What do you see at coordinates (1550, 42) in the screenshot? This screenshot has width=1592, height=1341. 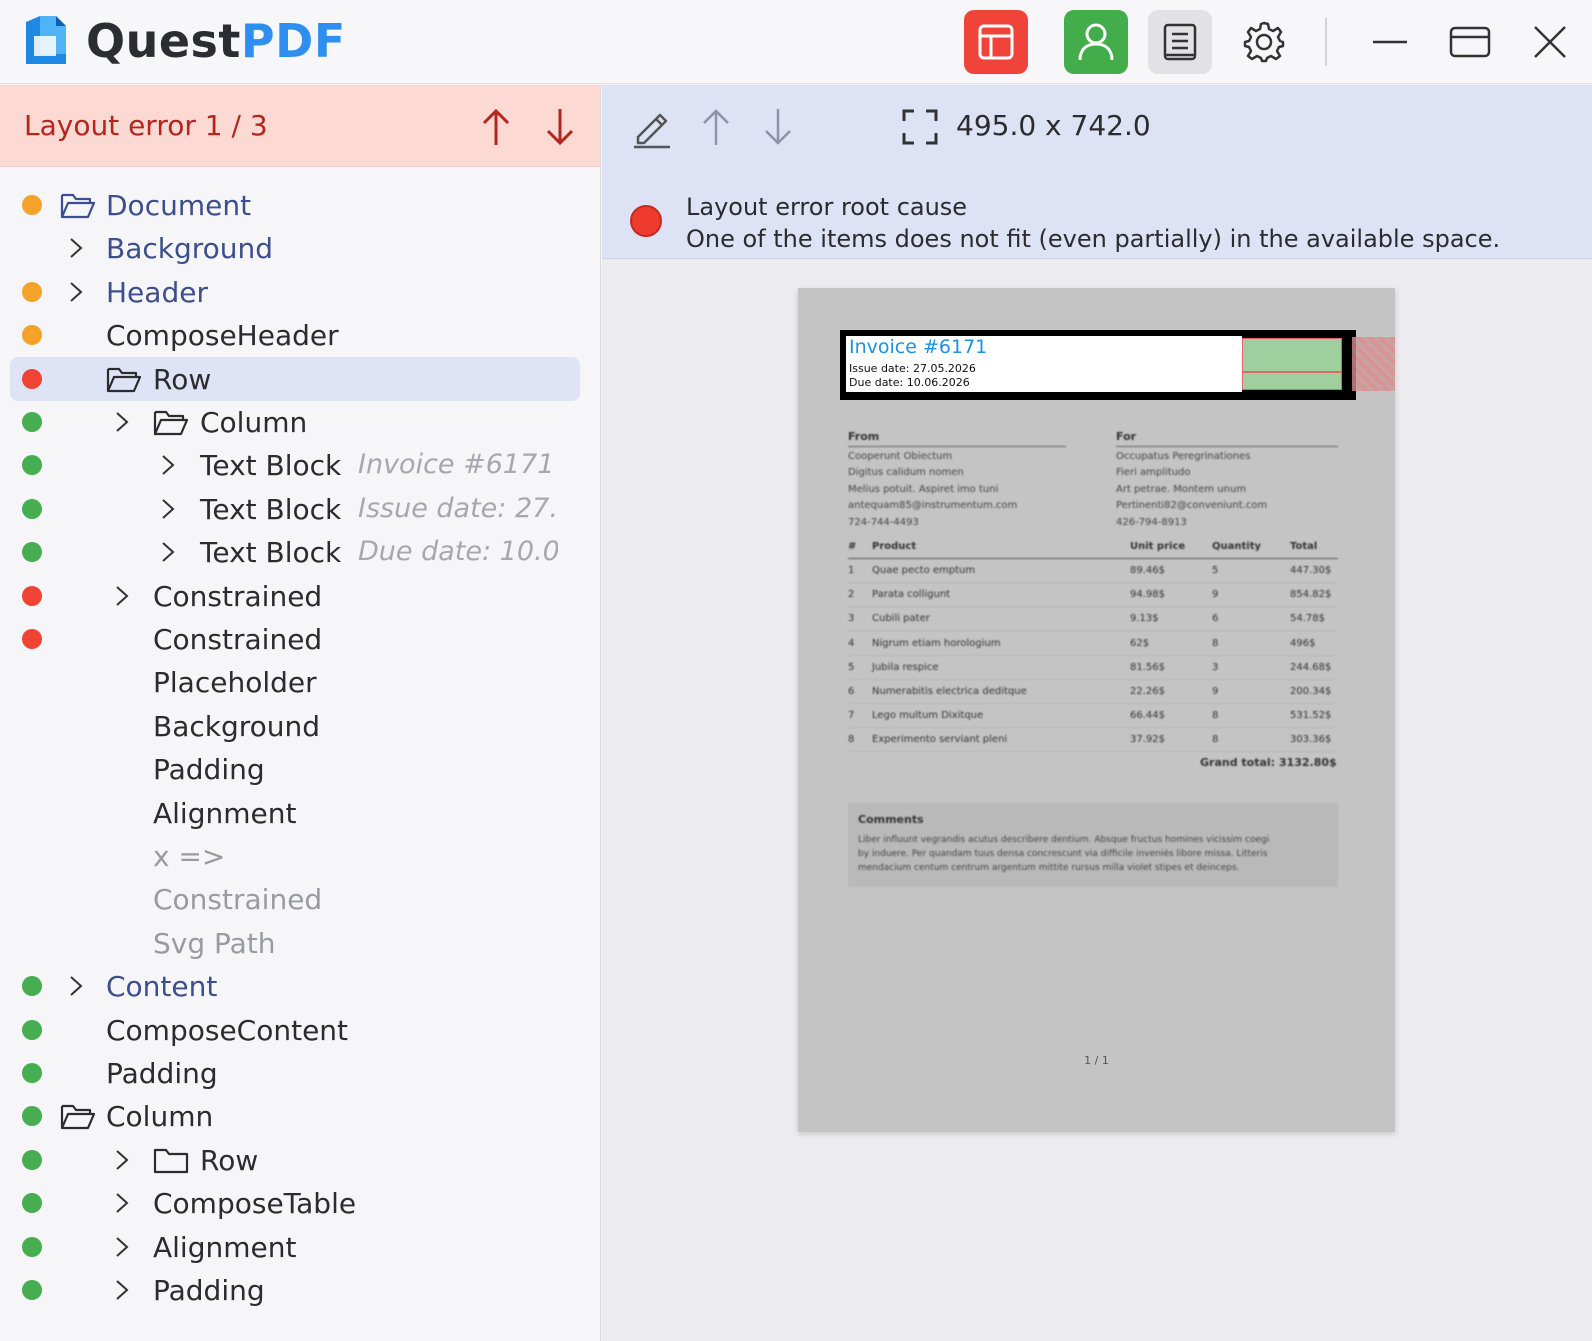 I see `close-button` at bounding box center [1550, 42].